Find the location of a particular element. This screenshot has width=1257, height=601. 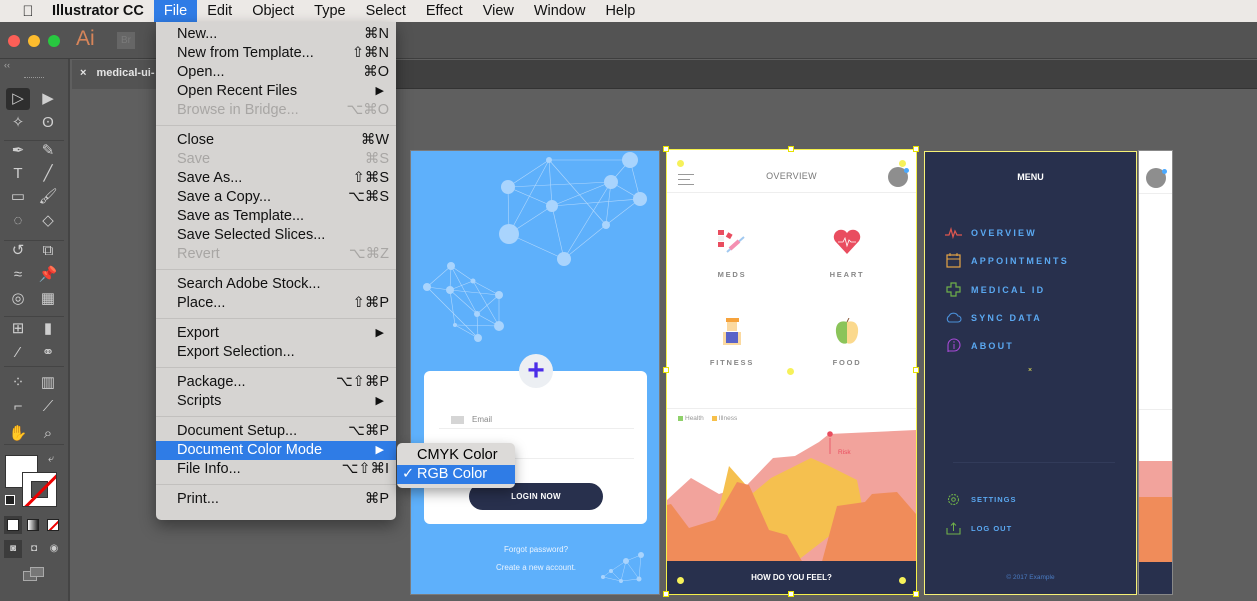

eyedropper-tool: ⁄ is located at coordinates (18, 353).